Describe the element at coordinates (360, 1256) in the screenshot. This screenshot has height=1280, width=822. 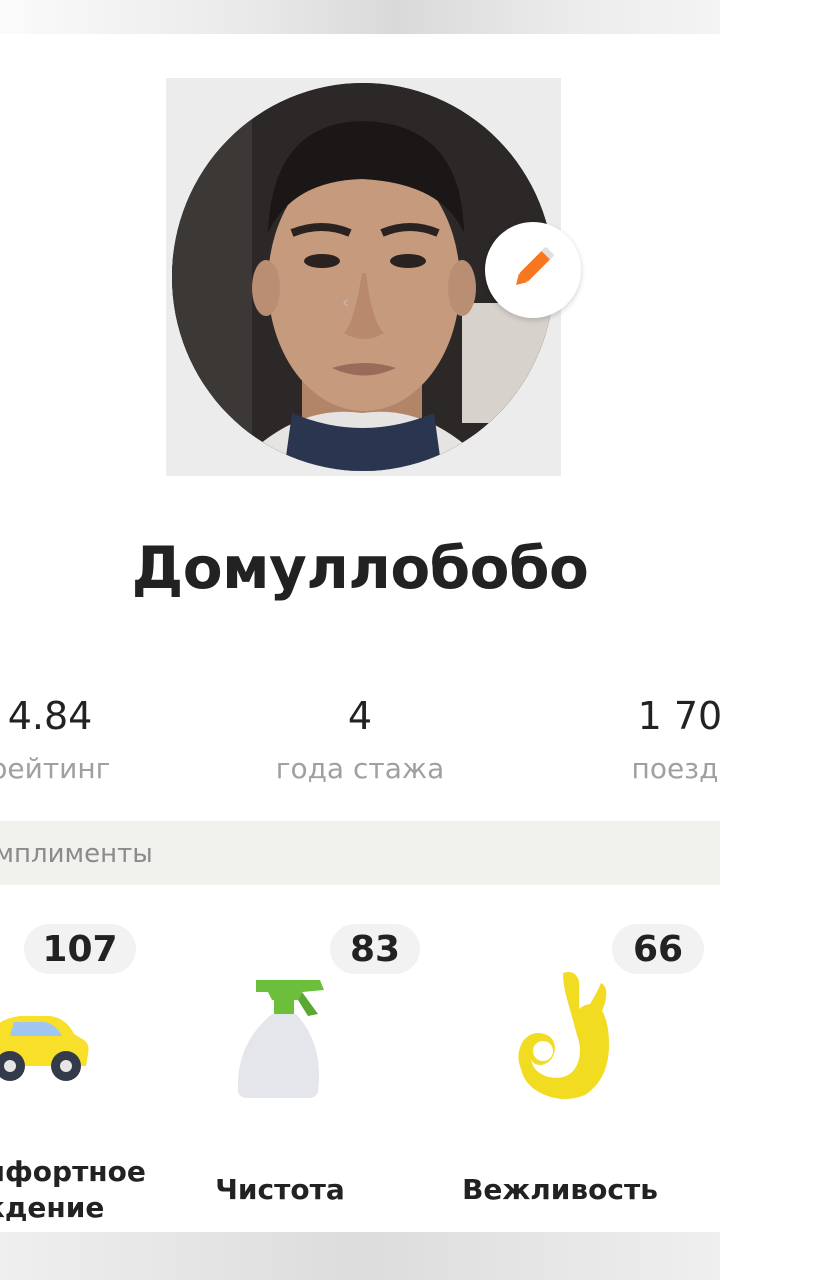
I see `bottom-edge` at that location.